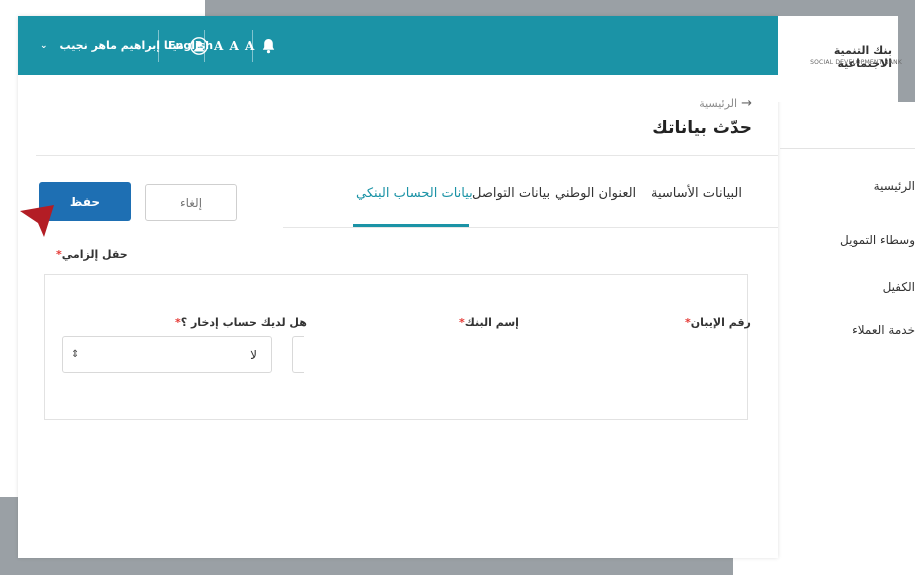 The width and height of the screenshot is (915, 575). Describe the element at coordinates (411, 225) in the screenshot. I see `active-tab-indicator` at that location.